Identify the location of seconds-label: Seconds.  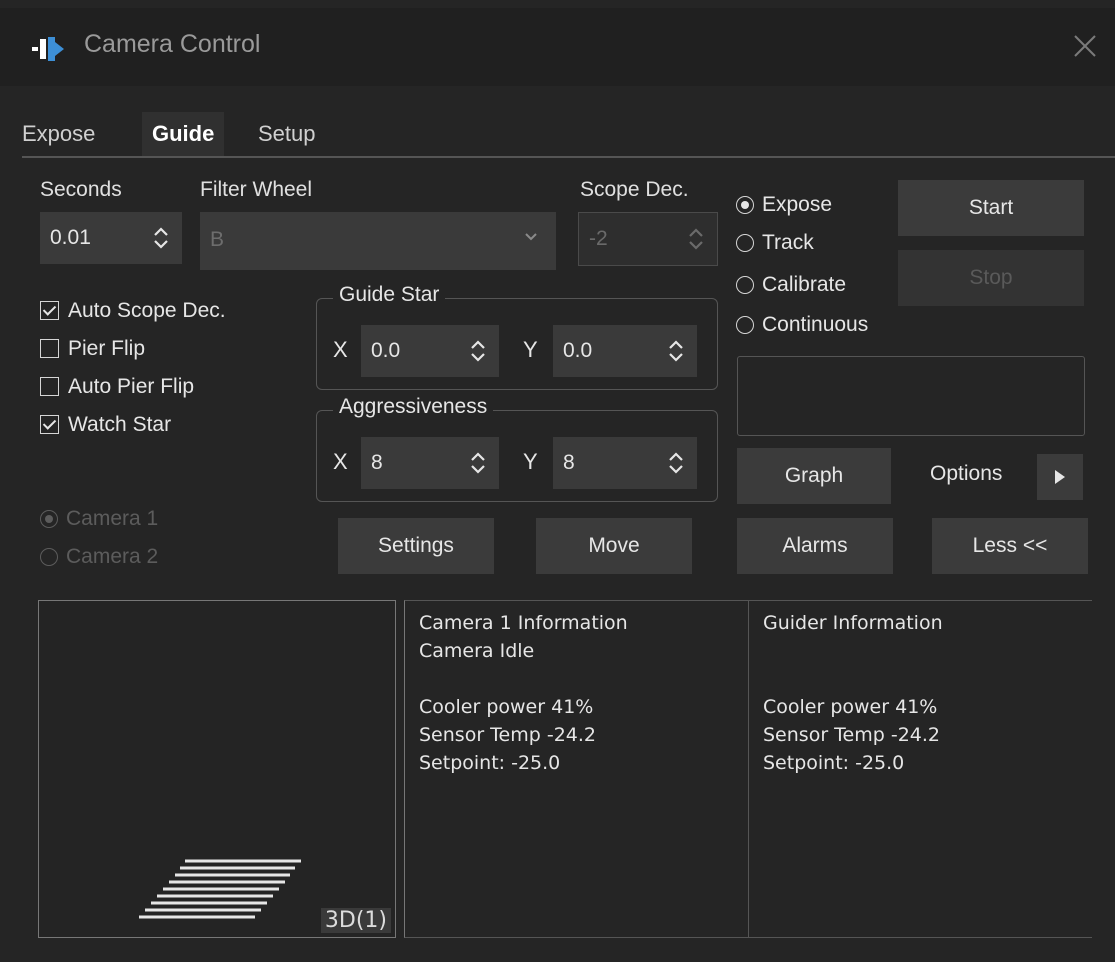
(81, 189).